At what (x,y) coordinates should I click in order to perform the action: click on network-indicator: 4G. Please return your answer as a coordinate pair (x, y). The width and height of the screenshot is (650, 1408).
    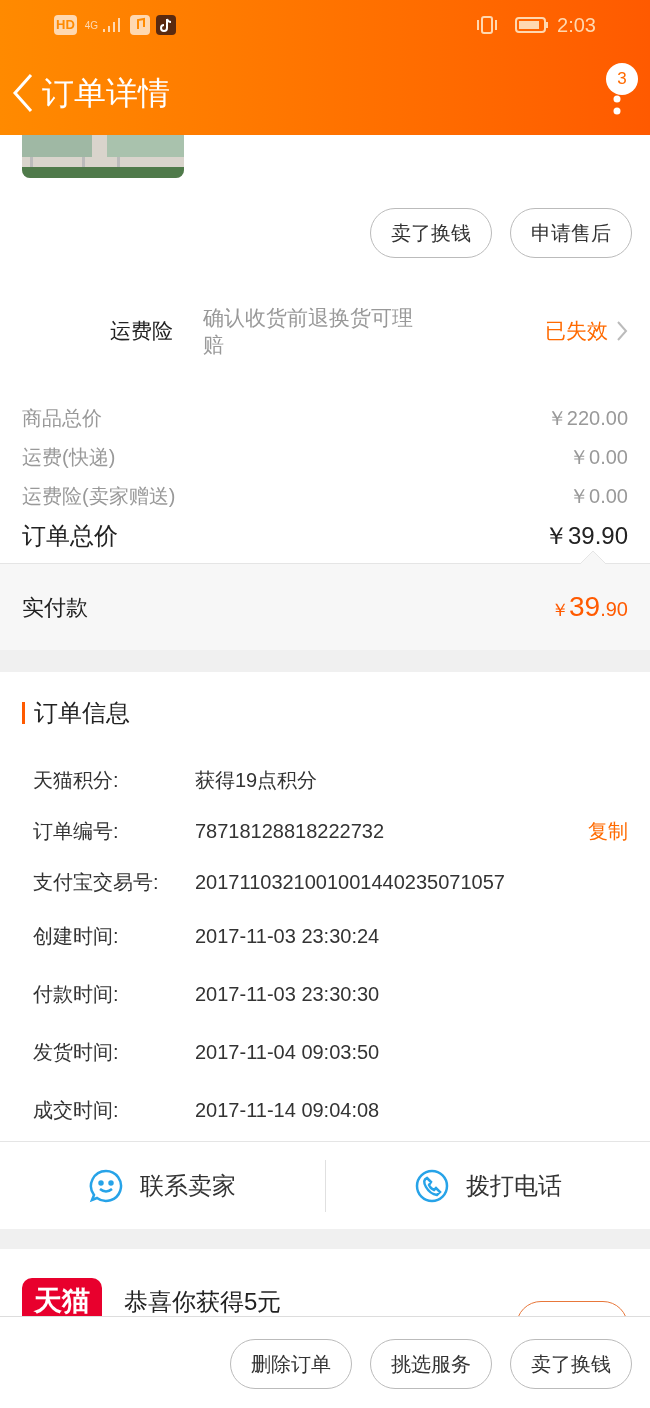
    Looking at the image, I should click on (91, 25).